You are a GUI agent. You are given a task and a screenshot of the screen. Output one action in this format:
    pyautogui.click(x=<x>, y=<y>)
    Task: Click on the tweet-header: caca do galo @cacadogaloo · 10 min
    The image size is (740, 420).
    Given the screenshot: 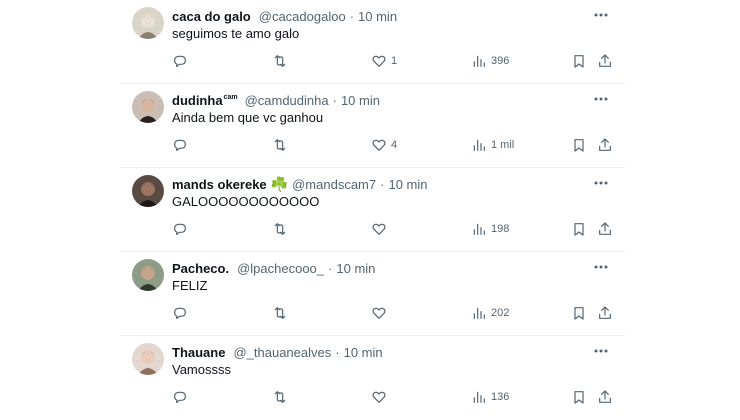 What is the action you would take?
    pyautogui.click(x=284, y=16)
    